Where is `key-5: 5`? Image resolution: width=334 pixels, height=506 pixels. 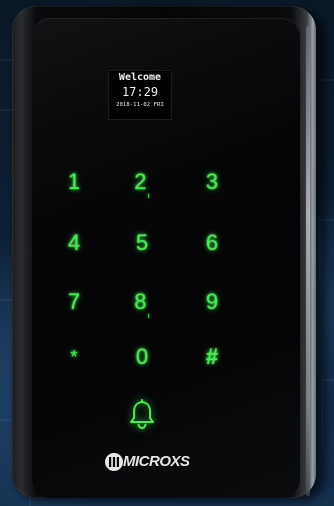 key-5: 5 is located at coordinates (142, 243).